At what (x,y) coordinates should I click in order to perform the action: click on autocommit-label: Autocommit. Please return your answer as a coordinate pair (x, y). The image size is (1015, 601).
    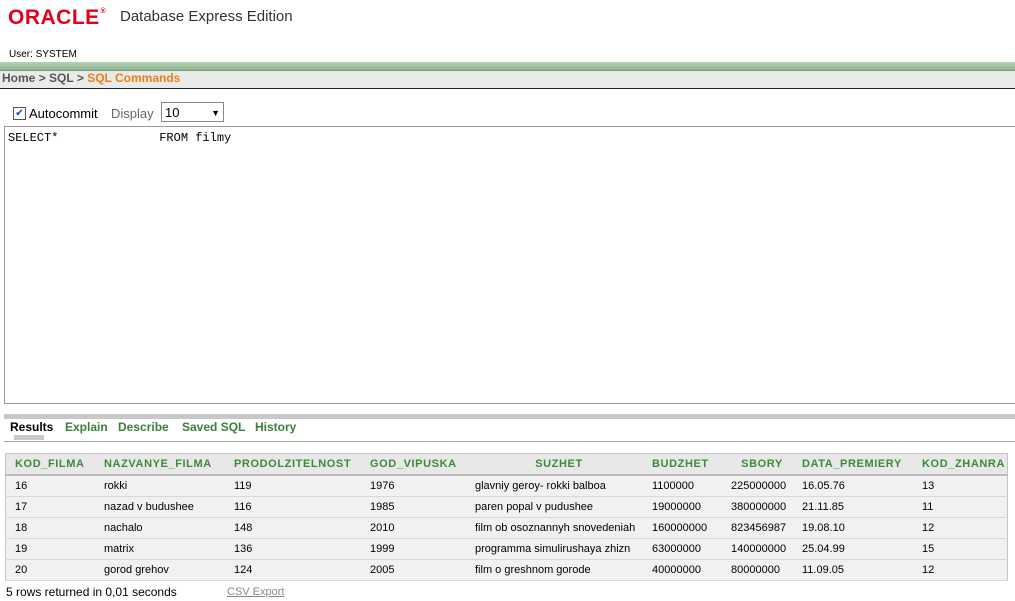
    Looking at the image, I should click on (63, 113).